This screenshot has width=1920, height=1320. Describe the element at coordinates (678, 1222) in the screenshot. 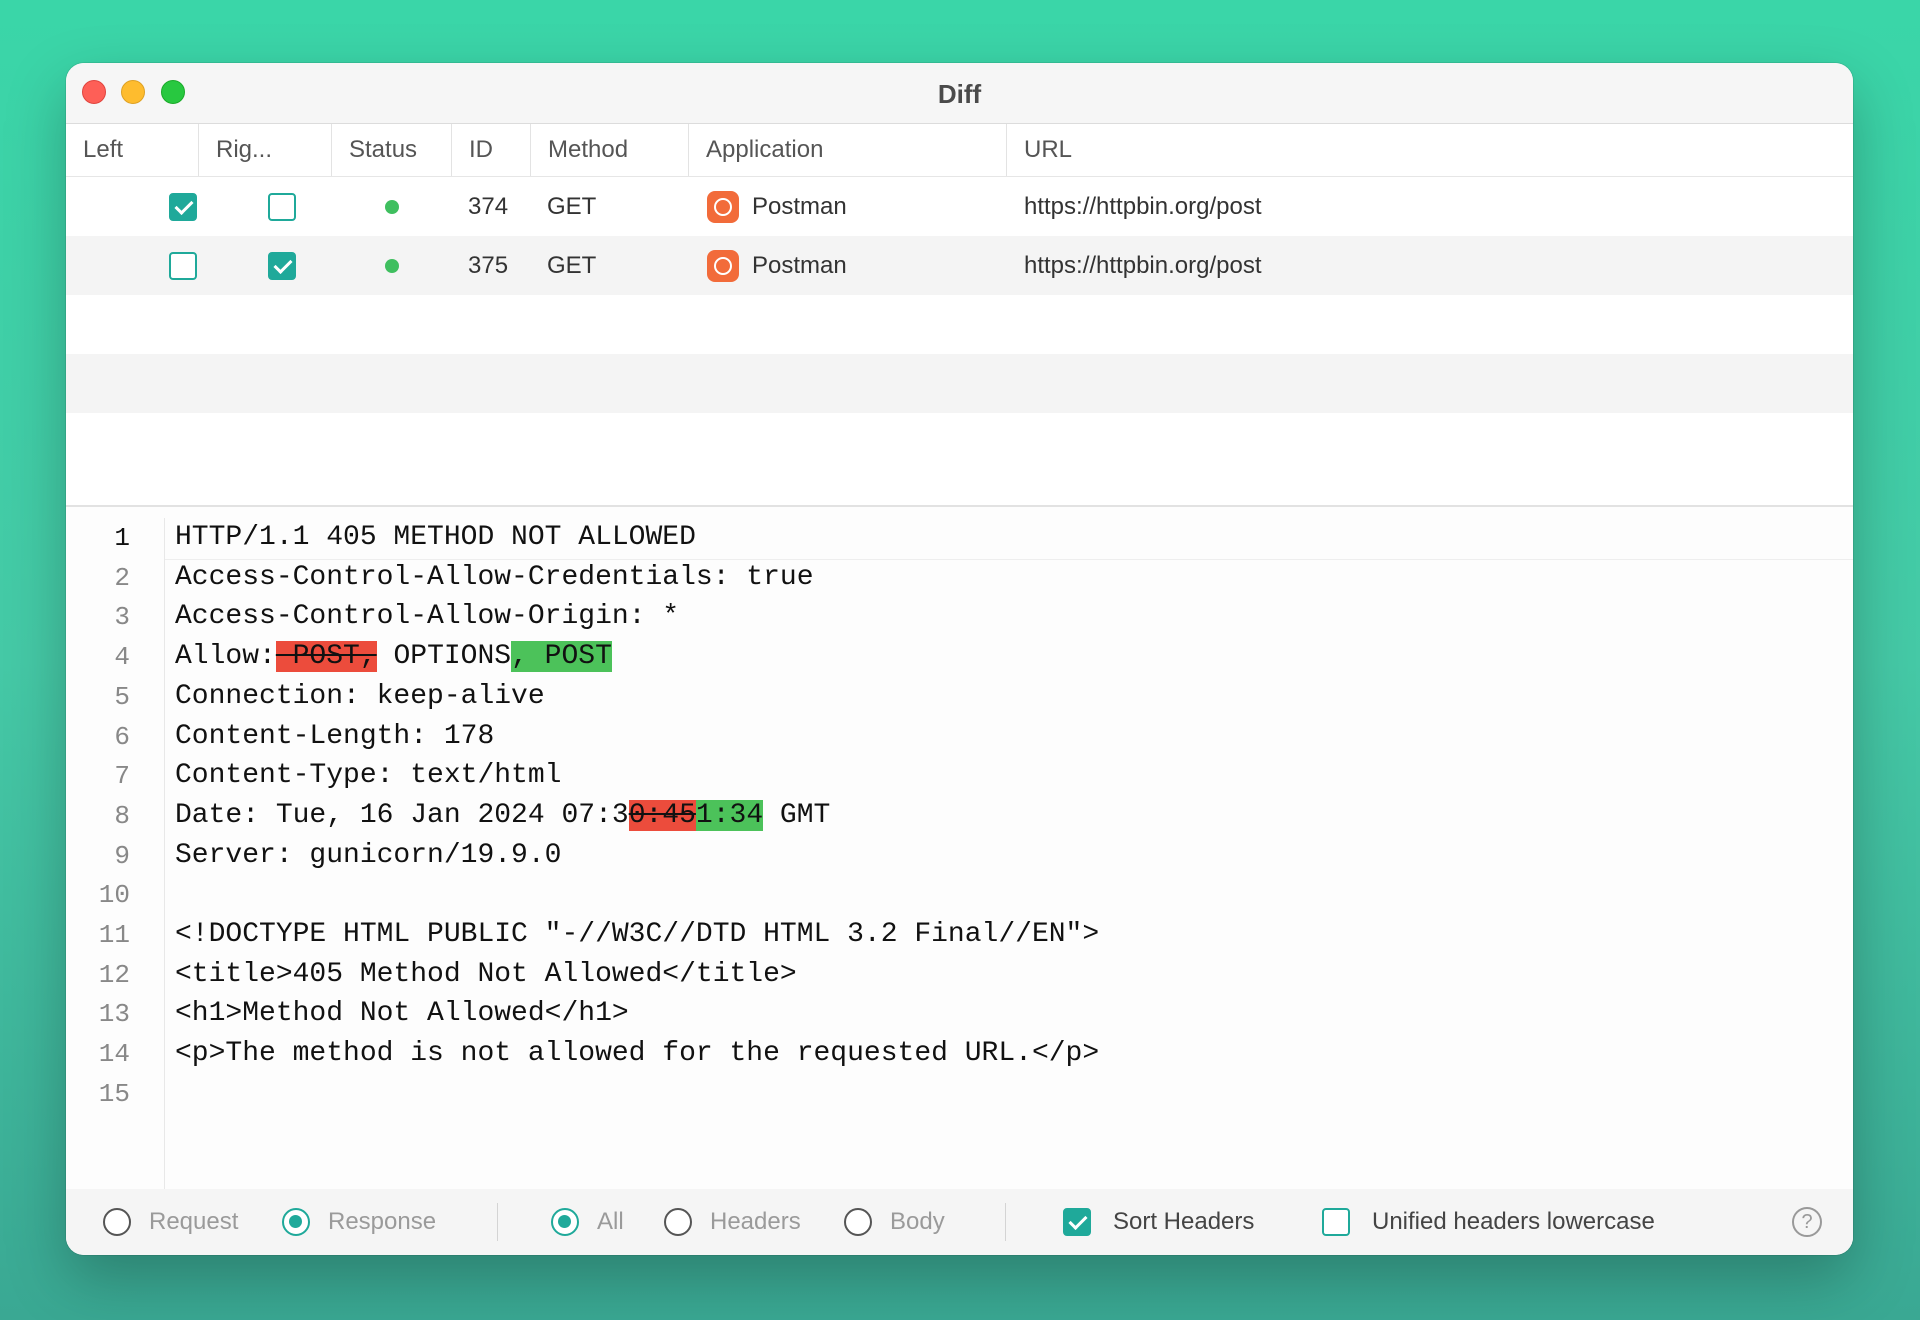

I see `headers-radio` at that location.